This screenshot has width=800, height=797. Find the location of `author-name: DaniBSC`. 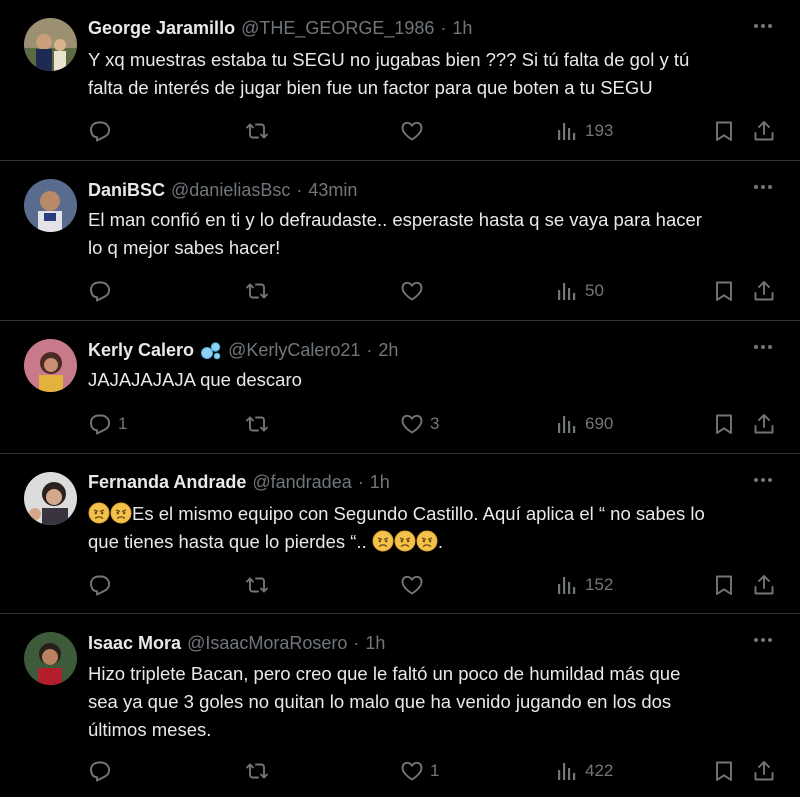

author-name: DaniBSC is located at coordinates (126, 190).